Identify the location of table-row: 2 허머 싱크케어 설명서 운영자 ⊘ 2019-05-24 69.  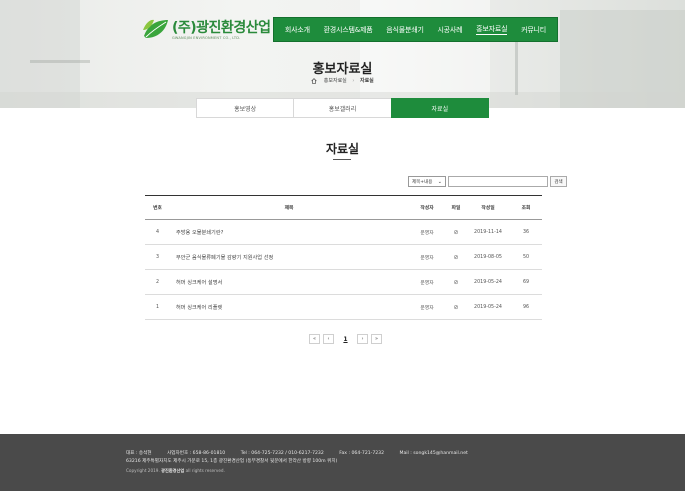
(343, 282).